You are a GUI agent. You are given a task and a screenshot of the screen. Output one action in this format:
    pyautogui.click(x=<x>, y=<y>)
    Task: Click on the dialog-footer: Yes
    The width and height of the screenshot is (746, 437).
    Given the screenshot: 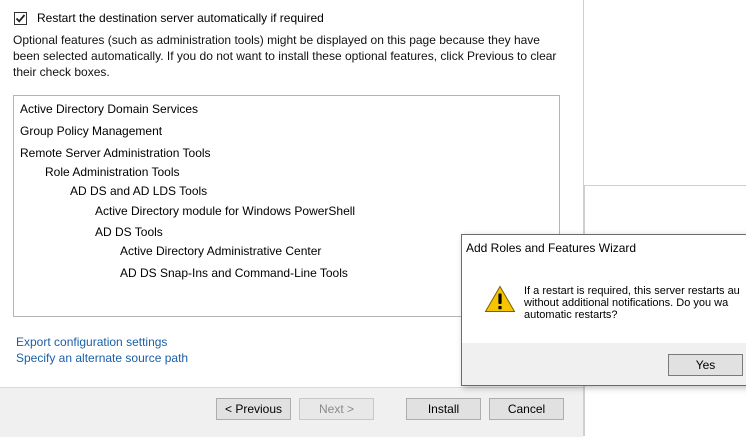 What is the action you would take?
    pyautogui.click(x=604, y=364)
    